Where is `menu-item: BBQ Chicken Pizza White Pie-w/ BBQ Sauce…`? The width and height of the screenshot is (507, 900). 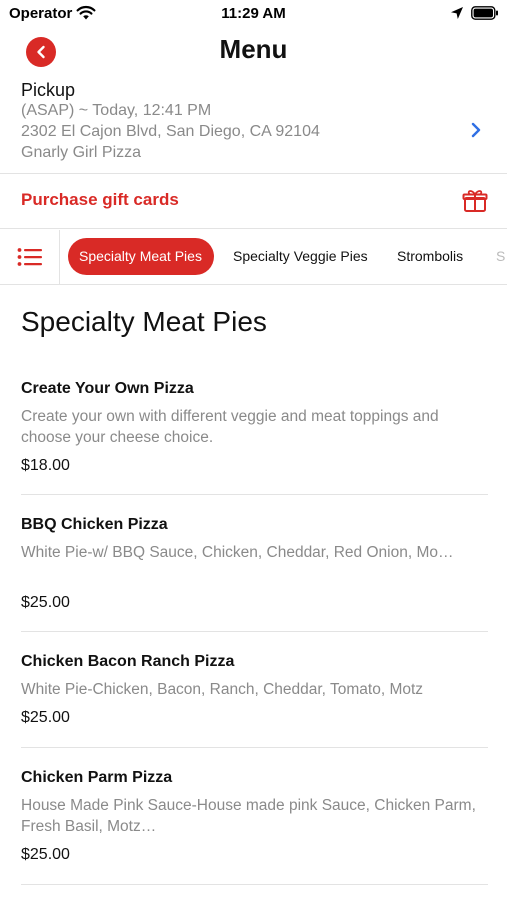 menu-item: BBQ Chicken Pizza White Pie-w/ BBQ Sauce… is located at coordinates (253, 574).